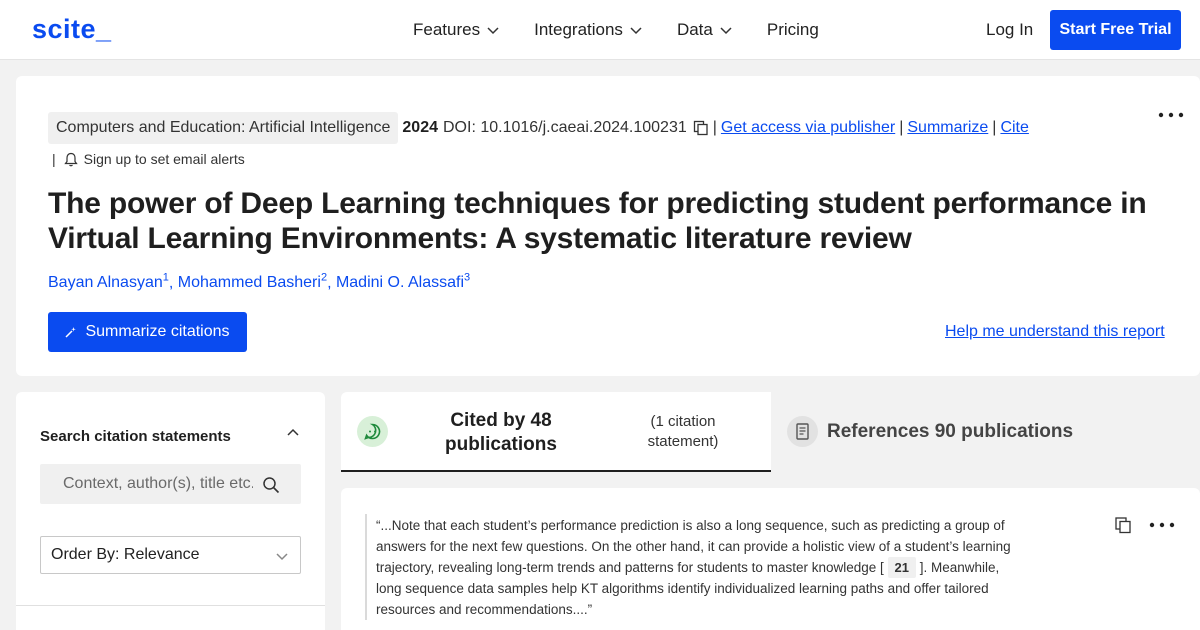 The image size is (1200, 630). Describe the element at coordinates (901, 567) in the screenshot. I see `reference-number: 21` at that location.